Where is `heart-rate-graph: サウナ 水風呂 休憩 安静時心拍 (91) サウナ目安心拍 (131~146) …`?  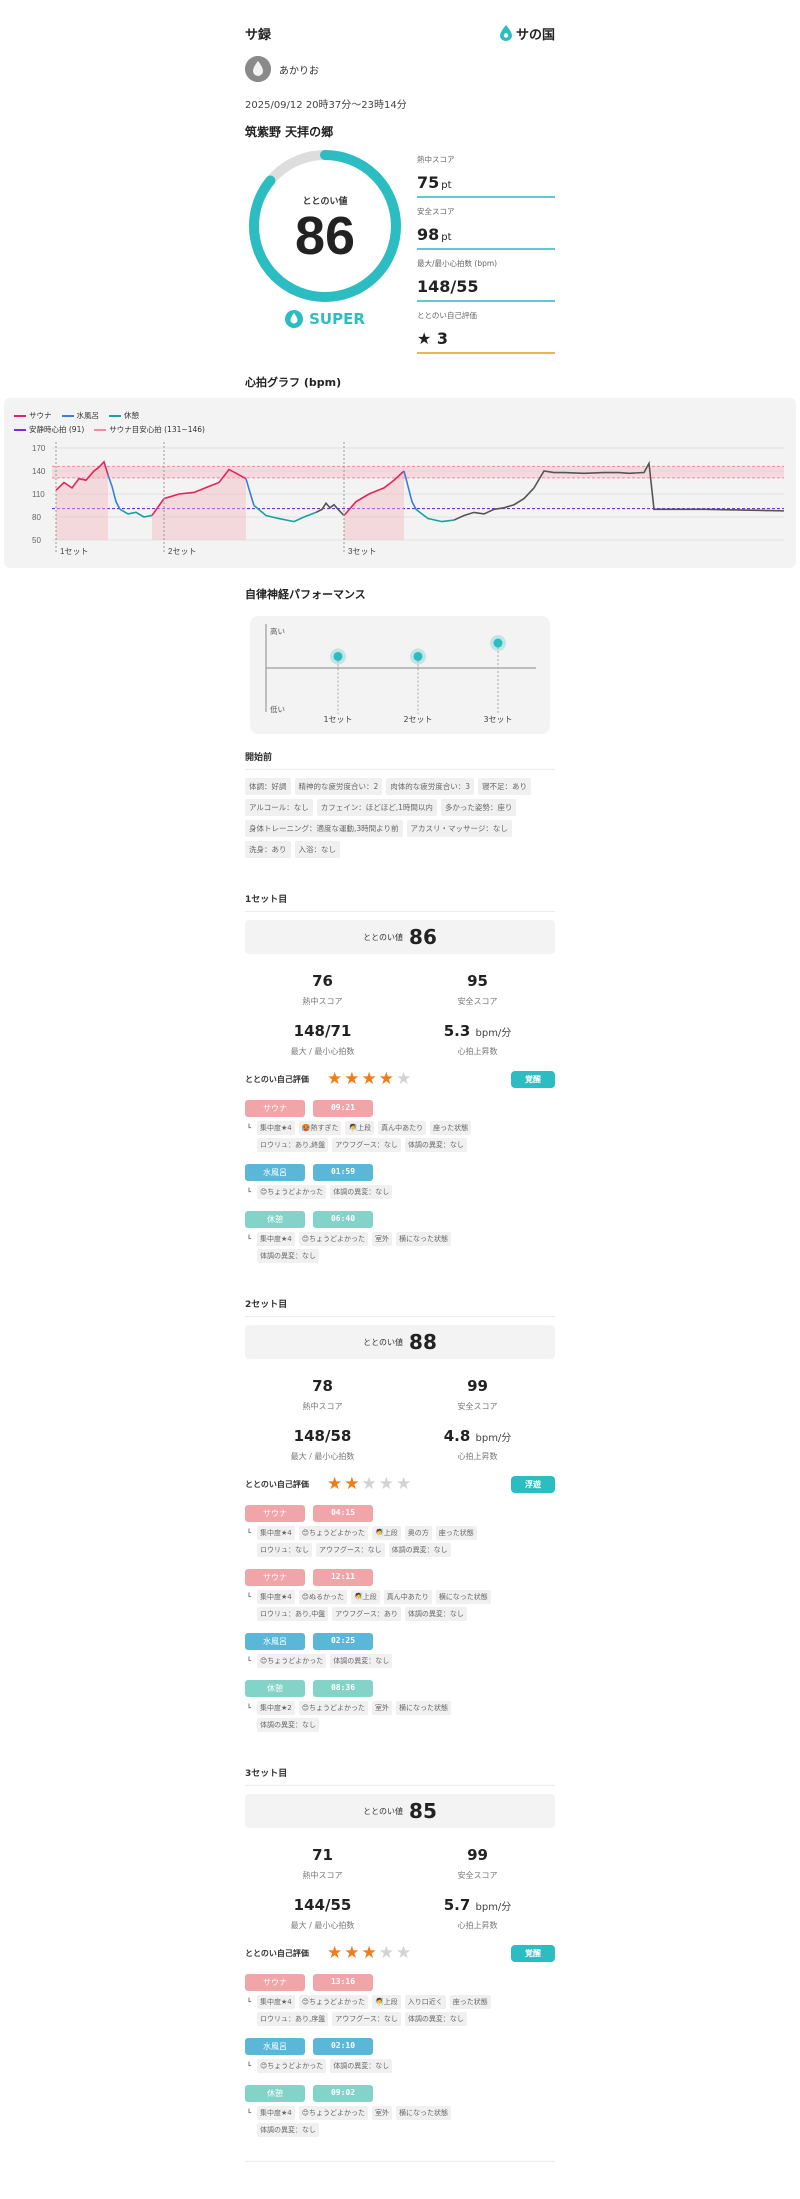 heart-rate-graph: サウナ 水風呂 休憩 安静時心拍 (91) サウナ目安心拍 (131~146) … is located at coordinates (400, 483).